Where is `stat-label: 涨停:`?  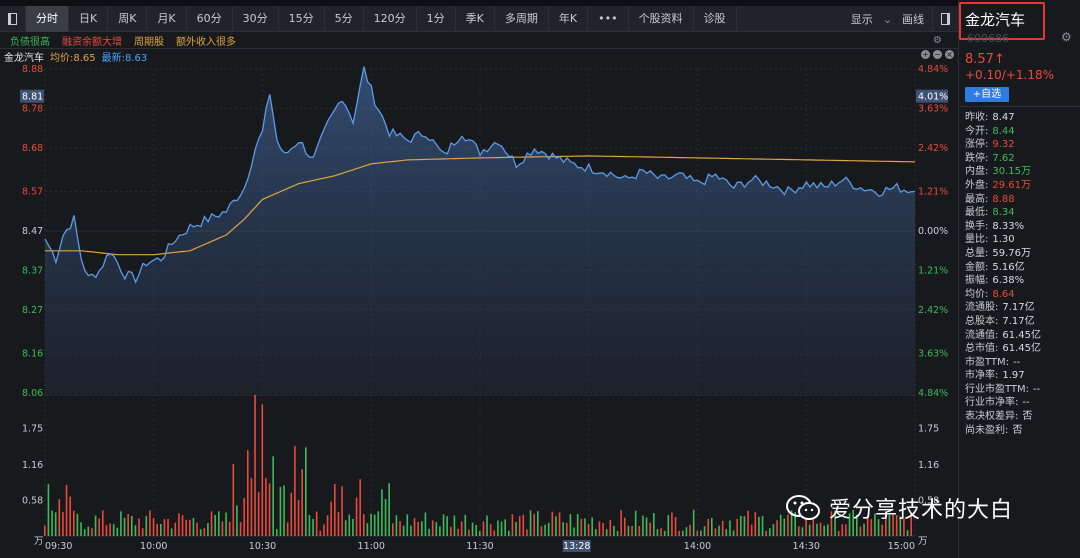
stat-label: 涨停: is located at coordinates (977, 145).